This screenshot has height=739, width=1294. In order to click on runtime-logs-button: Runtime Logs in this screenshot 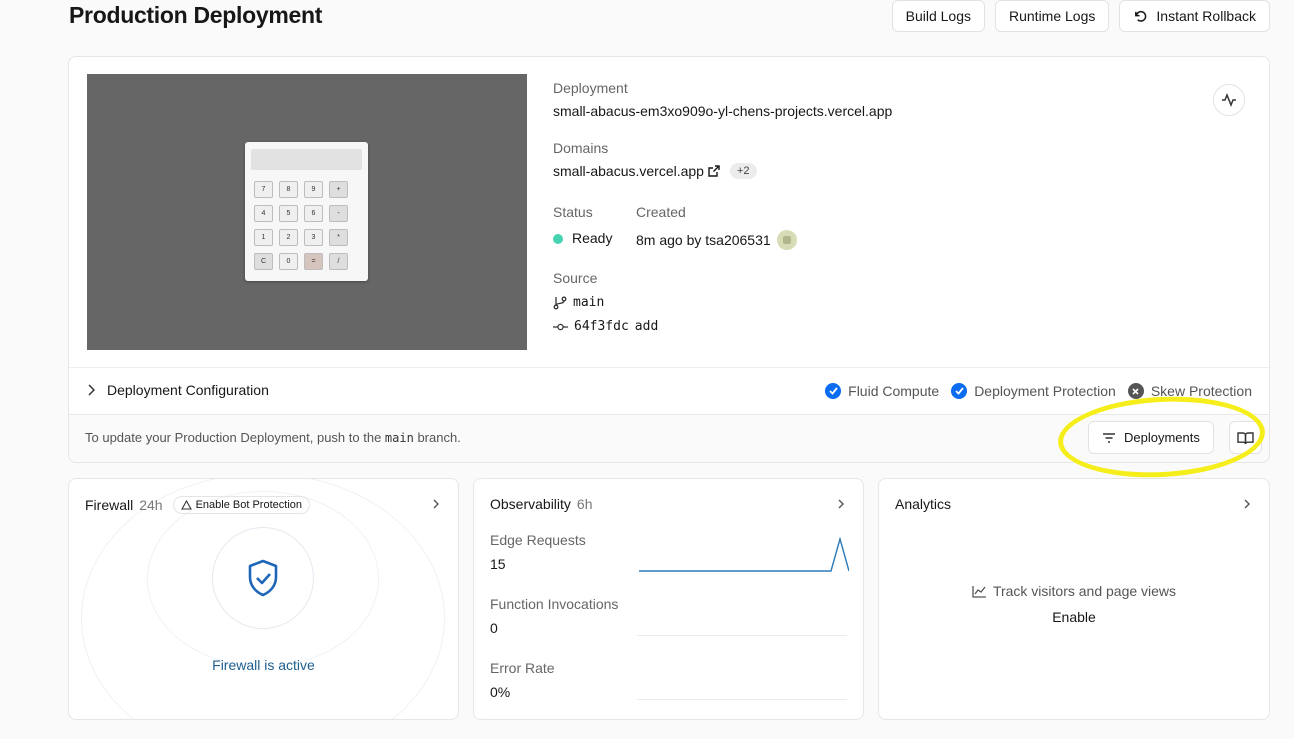, I will do `click(1052, 16)`.